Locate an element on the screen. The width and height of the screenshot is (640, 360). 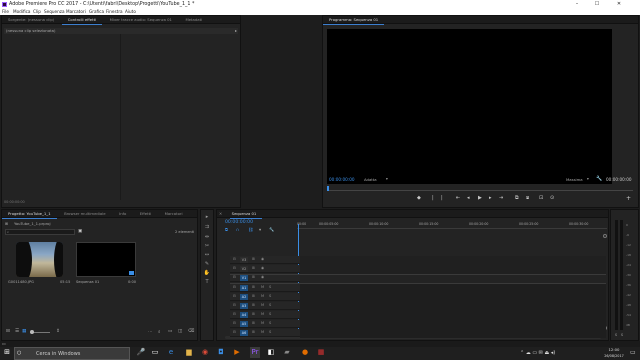
track-divider is located at coordinates (418, 279).